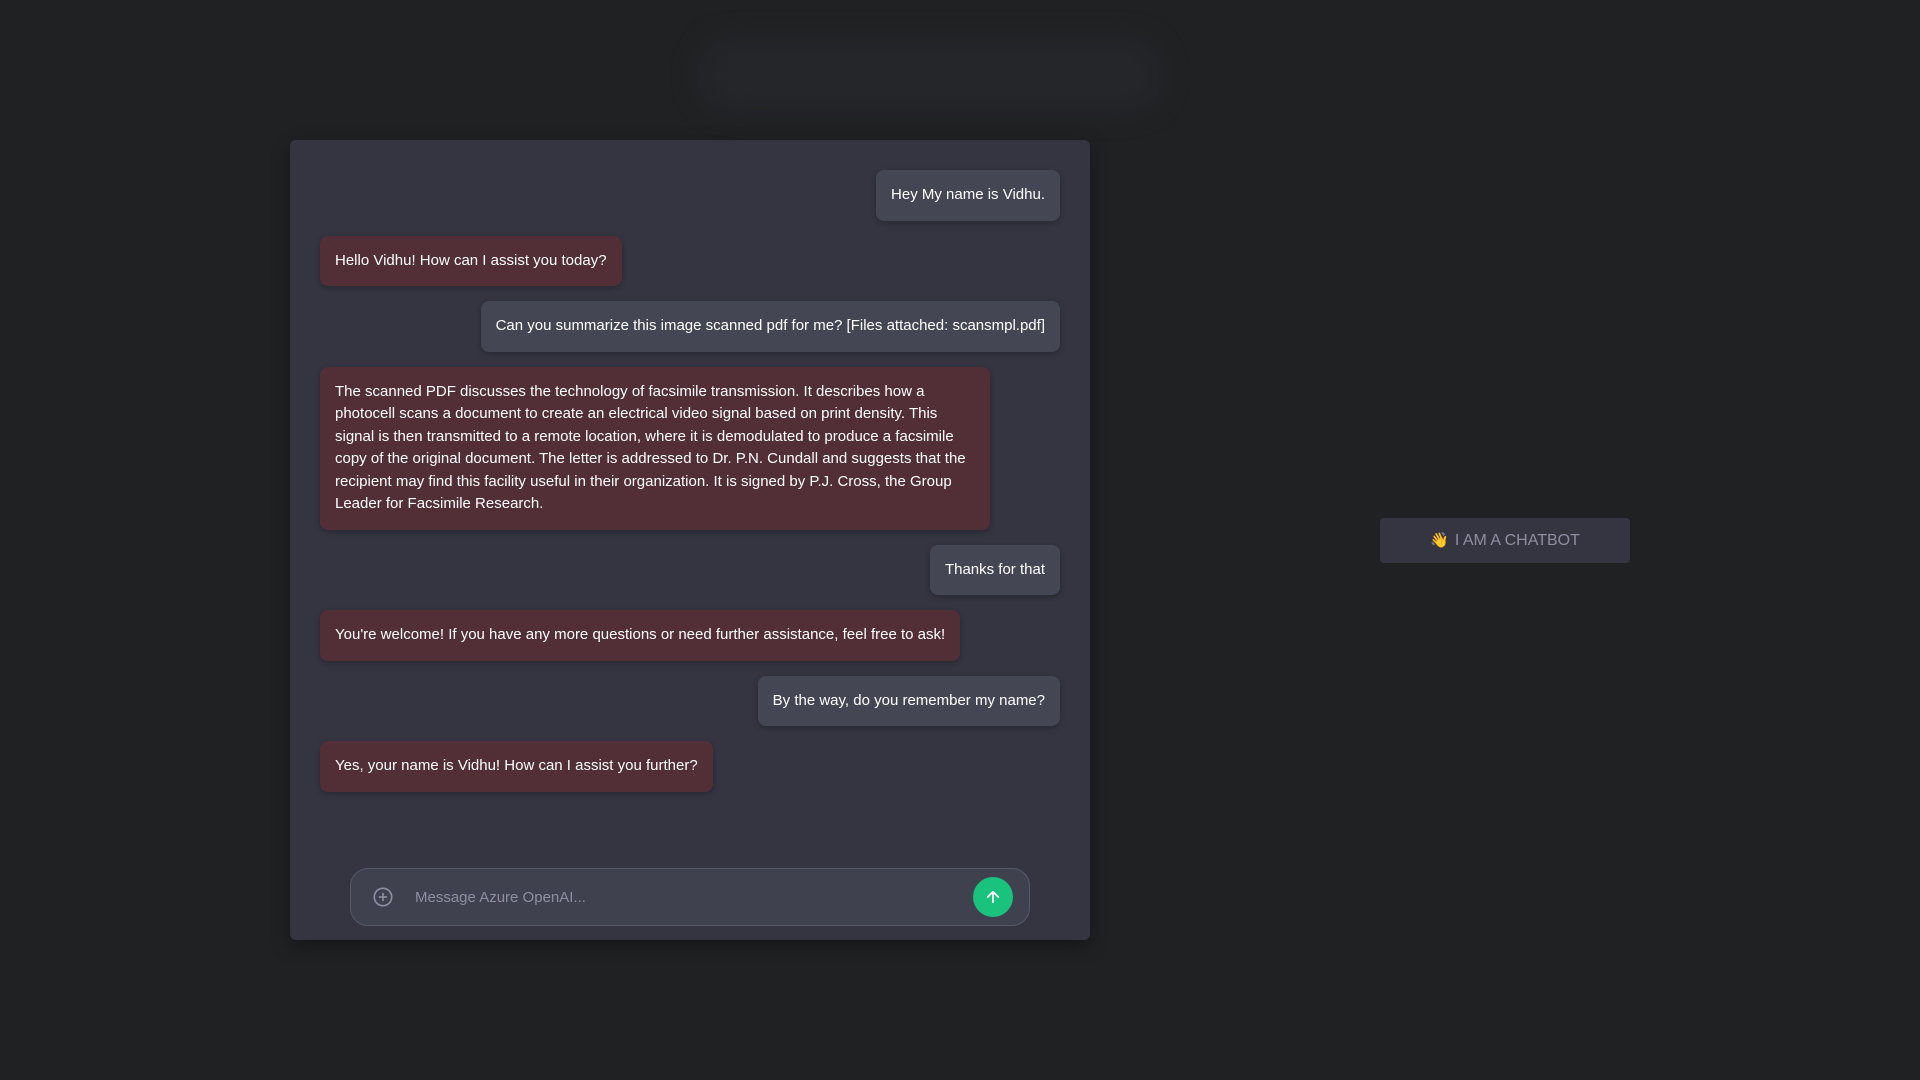  I want to click on bot-message: Hello Vidhu! How can I assist you today?, so click(471, 260).